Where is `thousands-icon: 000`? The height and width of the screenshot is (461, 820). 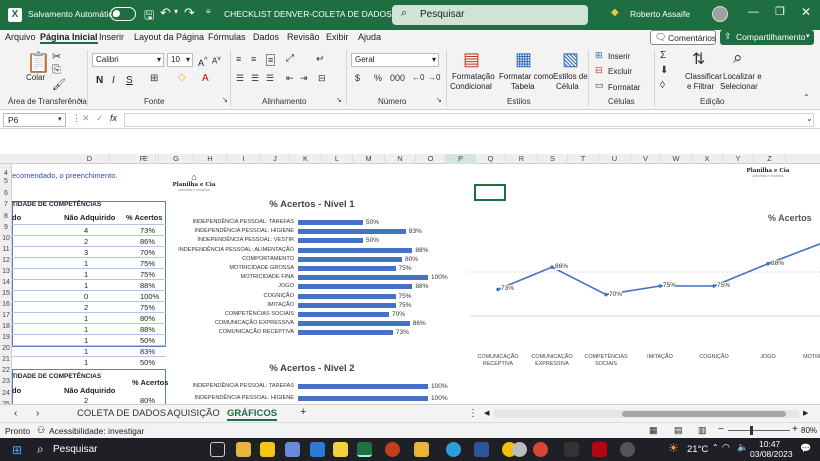 thousands-icon: 000 is located at coordinates (397, 78).